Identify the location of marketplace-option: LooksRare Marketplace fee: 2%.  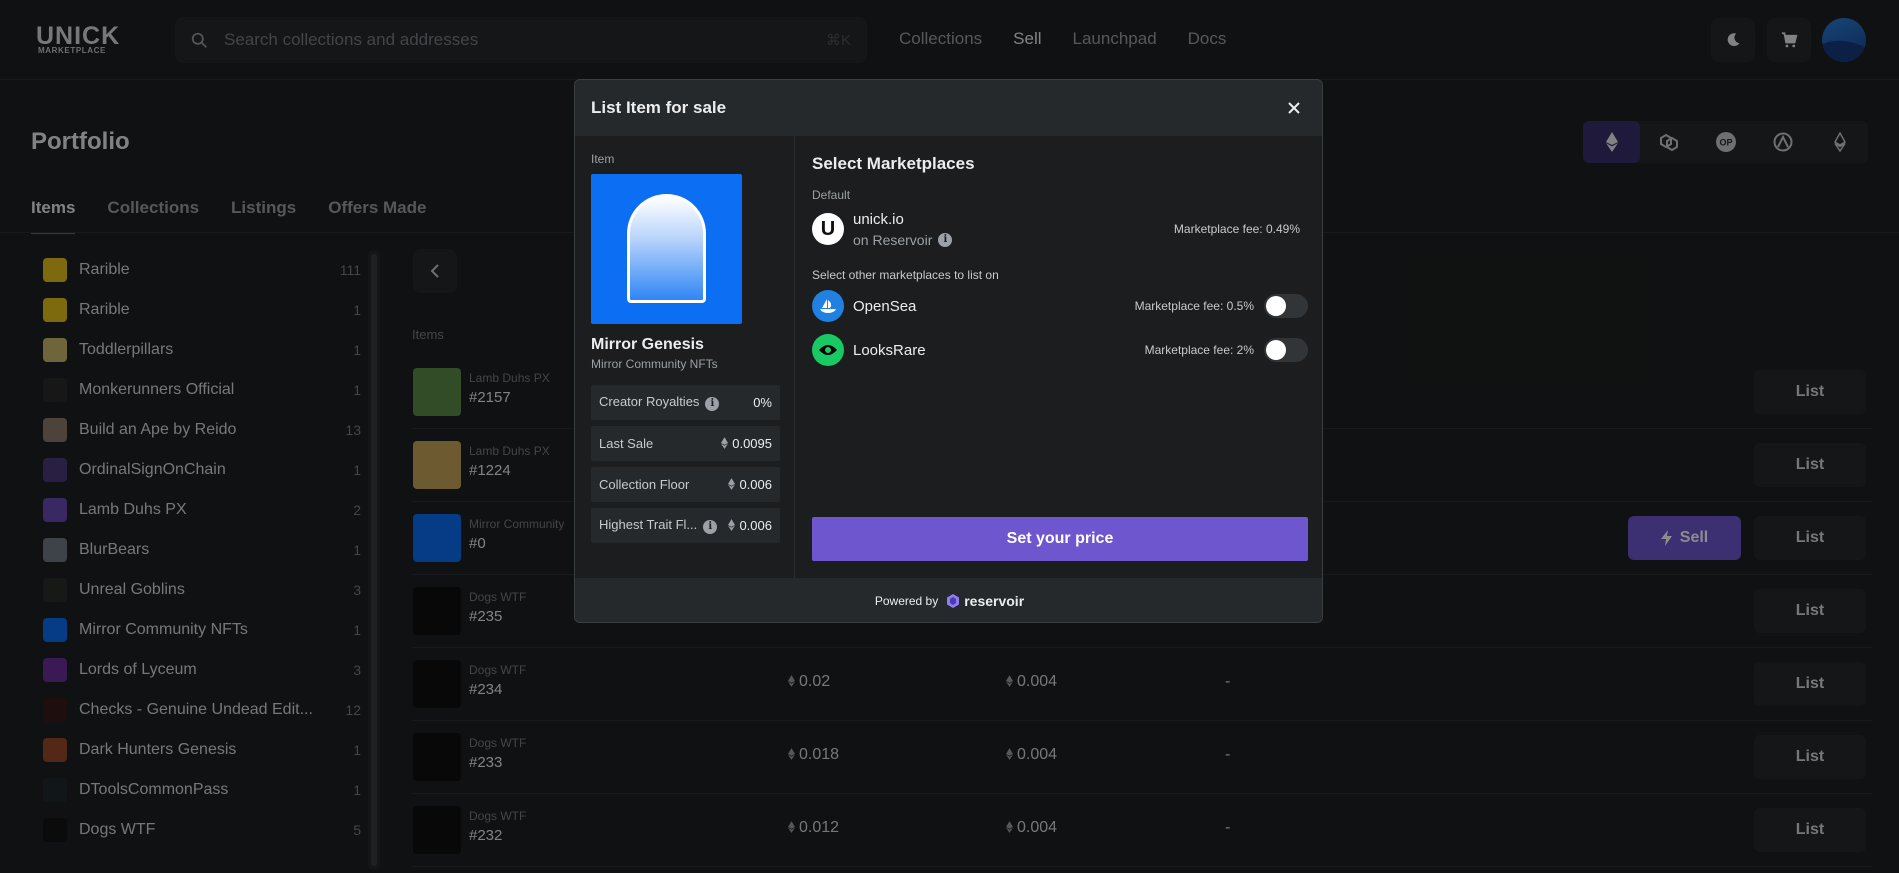
(1060, 350).